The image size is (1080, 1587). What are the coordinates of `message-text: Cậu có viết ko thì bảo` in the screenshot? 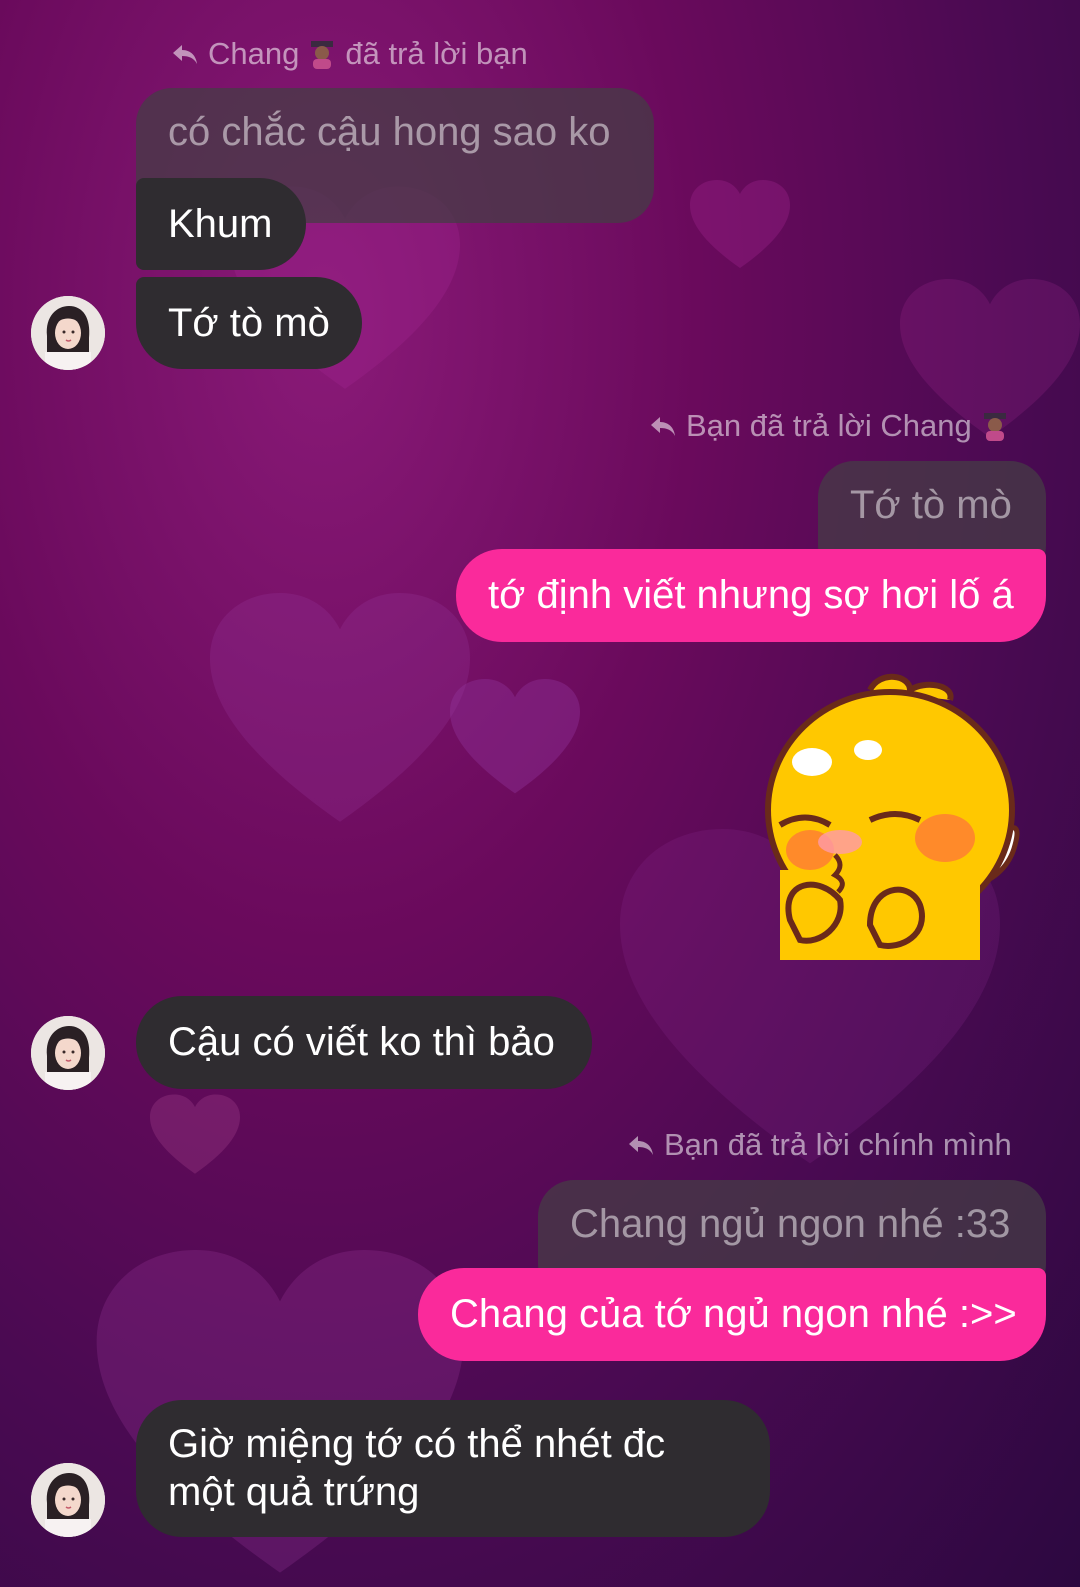 It's located at (361, 1042).